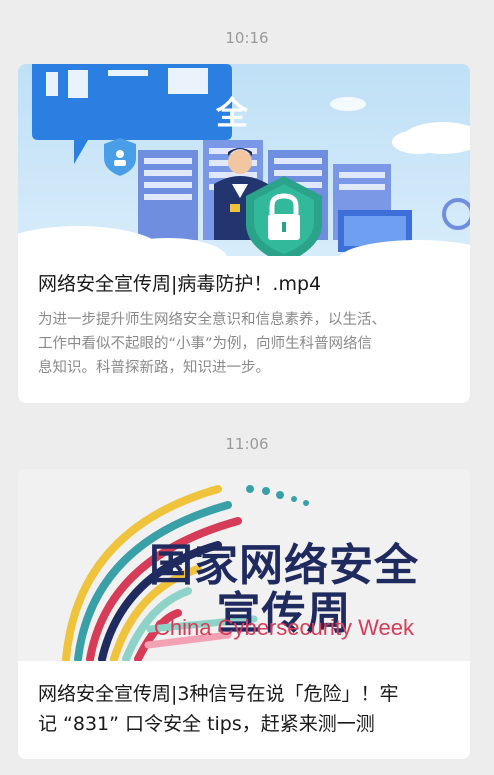  I want to click on article-description-line: 工作中看似不起眼的“小事”为例，向师生科普网络信, so click(205, 344).